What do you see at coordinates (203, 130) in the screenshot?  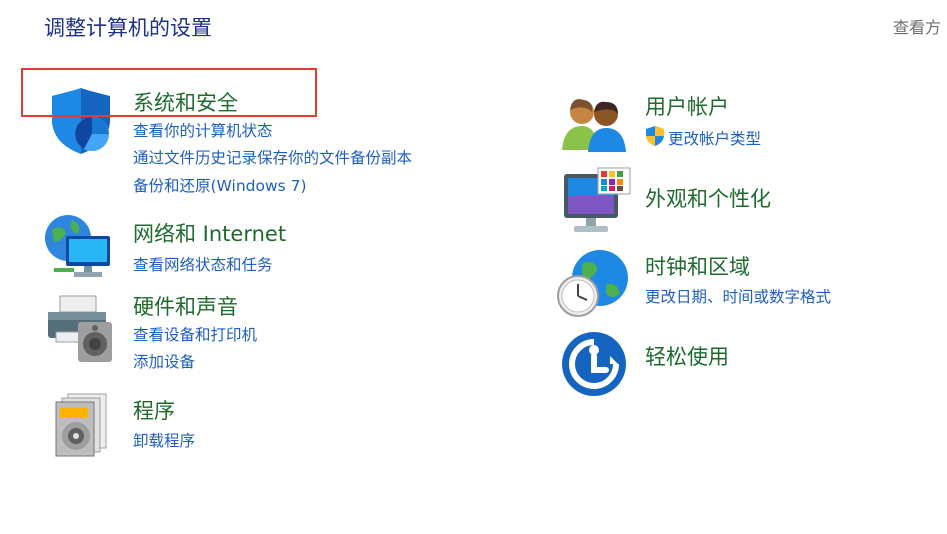 I see `view-computer-status-link: 查看你的计算机状态` at bounding box center [203, 130].